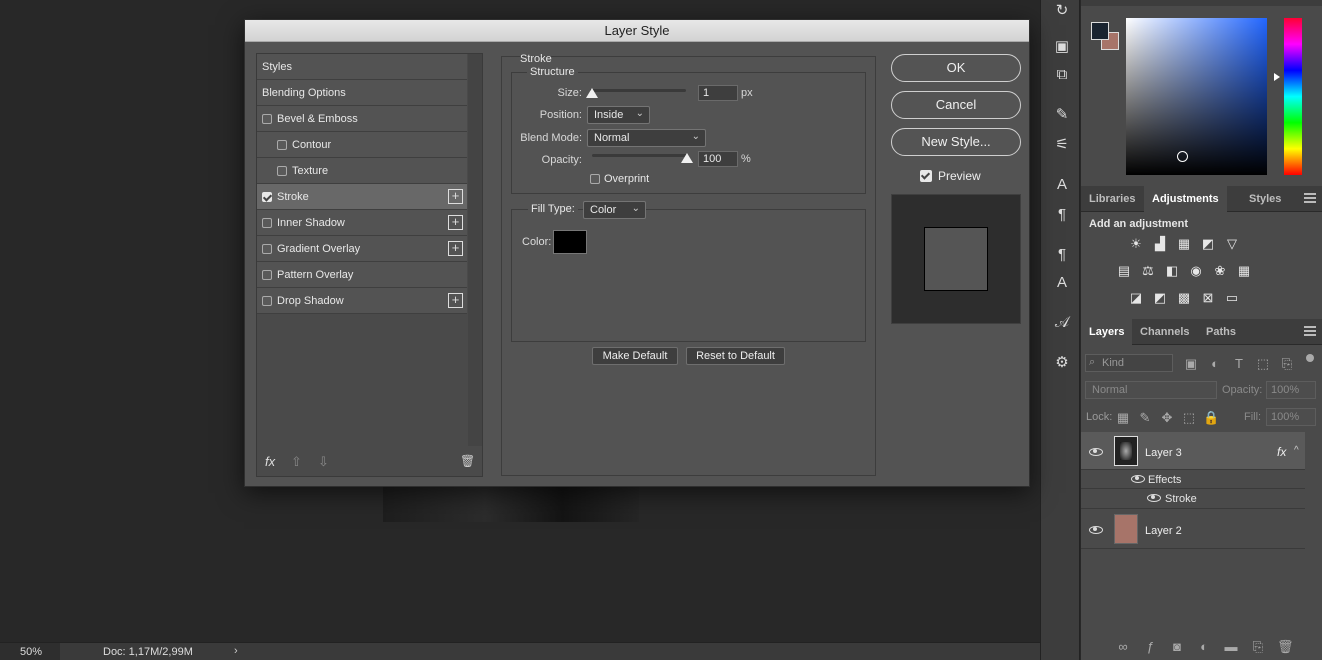 The width and height of the screenshot is (1322, 660). Describe the element at coordinates (362, 119) in the screenshot. I see `style-item-bevel-emboss: Bevel & Emboss` at that location.